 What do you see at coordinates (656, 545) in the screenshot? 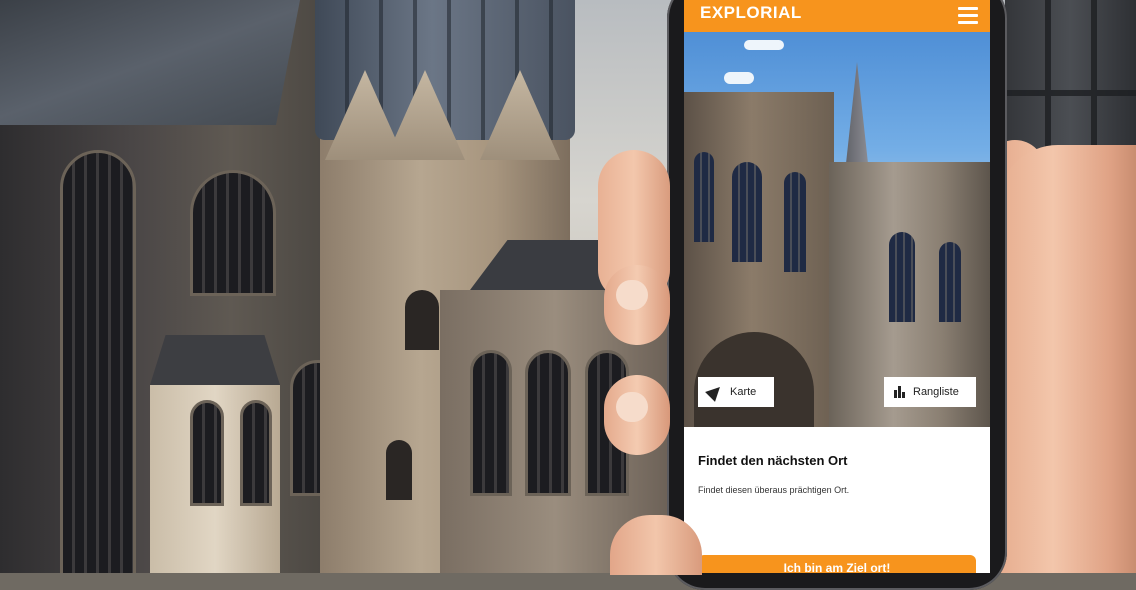
I see `finger-bottom` at bounding box center [656, 545].